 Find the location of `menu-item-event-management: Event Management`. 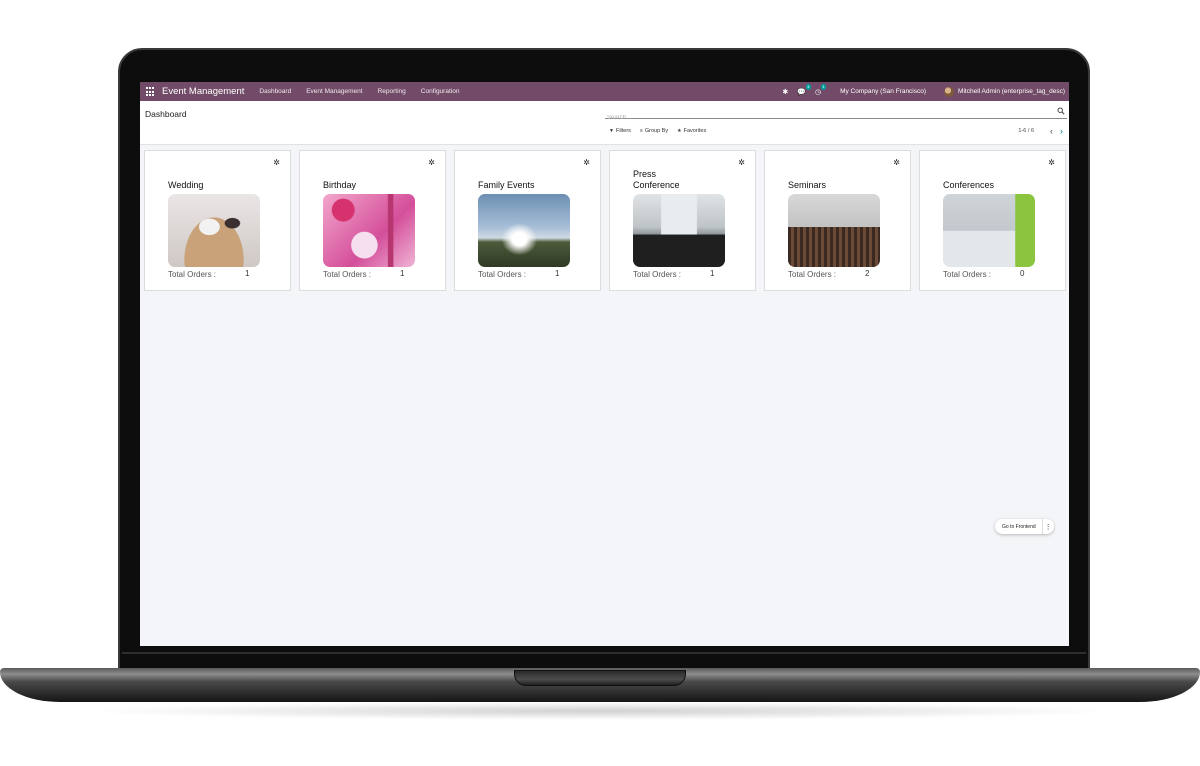

menu-item-event-management: Event Management is located at coordinates (334, 91).